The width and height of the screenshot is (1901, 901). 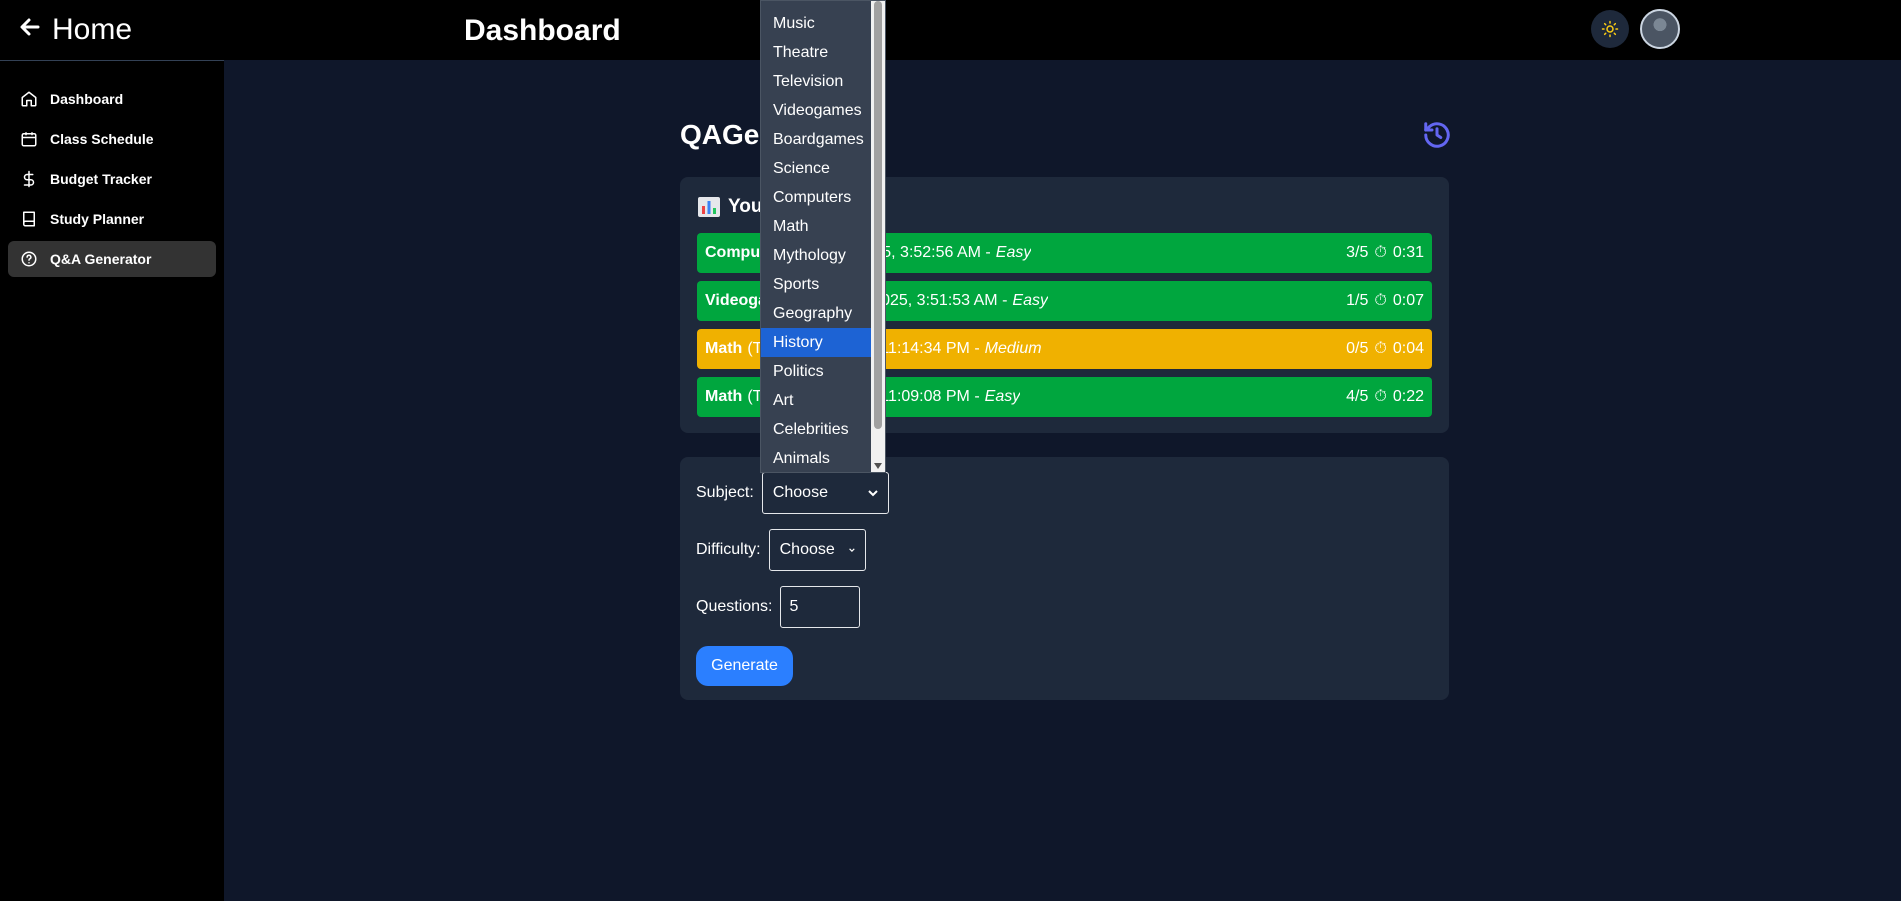 I want to click on history-icon, so click(x=1437, y=135).